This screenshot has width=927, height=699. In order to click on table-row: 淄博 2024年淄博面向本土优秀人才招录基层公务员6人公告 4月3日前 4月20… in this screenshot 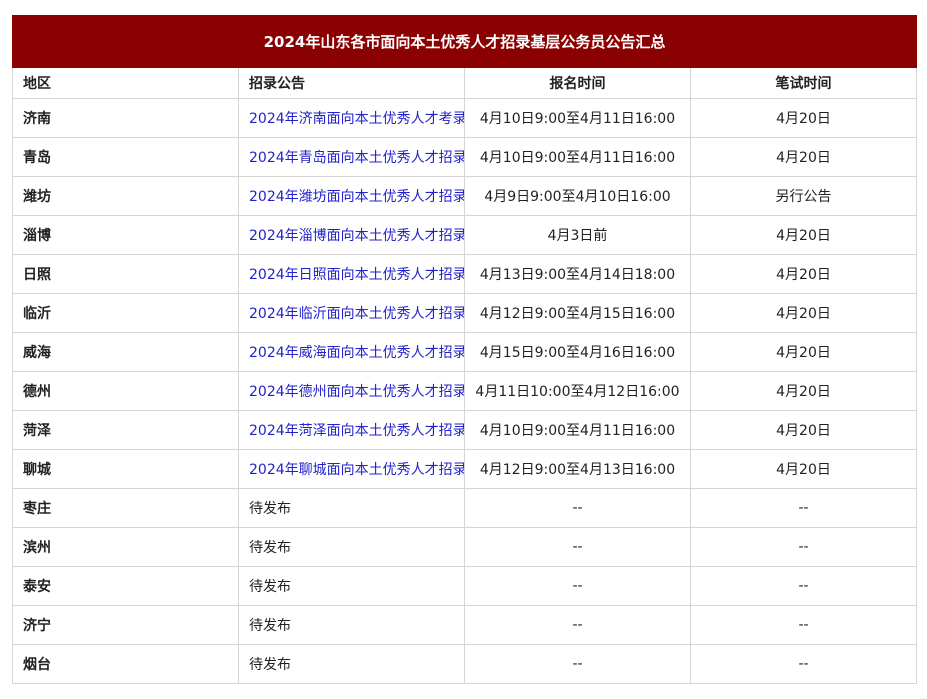, I will do `click(464, 235)`.